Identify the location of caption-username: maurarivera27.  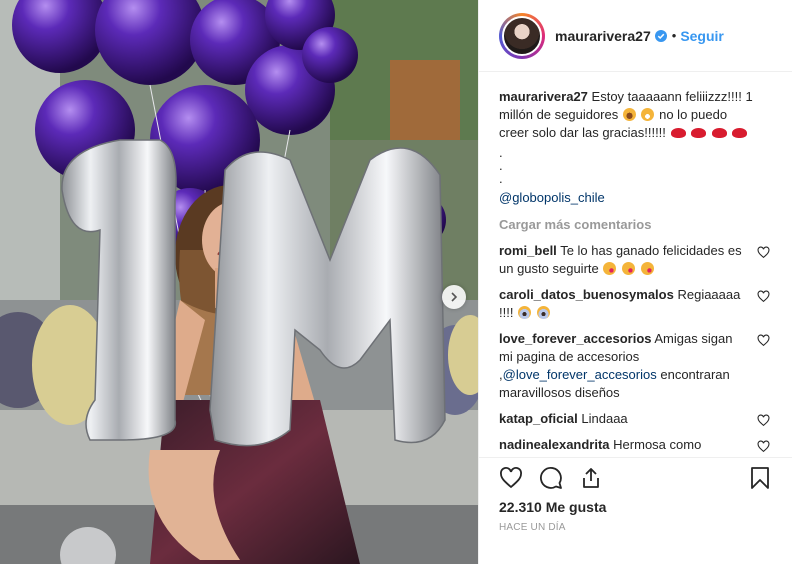
(543, 96).